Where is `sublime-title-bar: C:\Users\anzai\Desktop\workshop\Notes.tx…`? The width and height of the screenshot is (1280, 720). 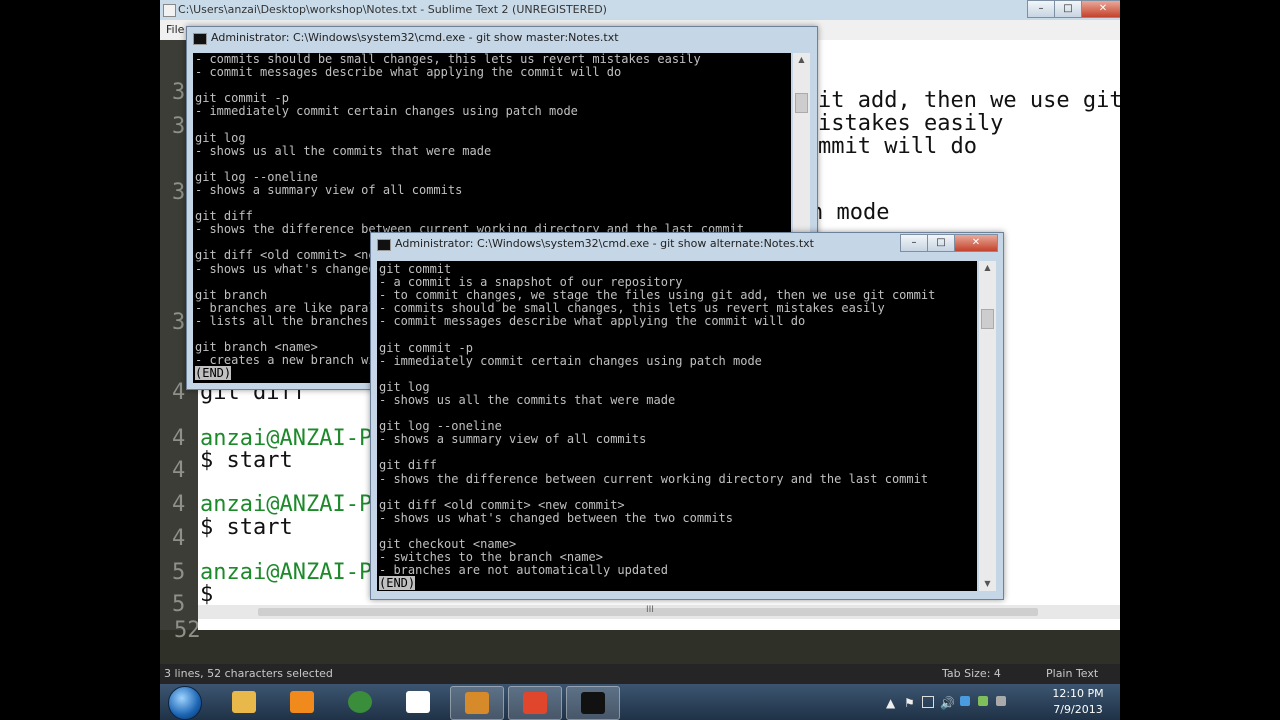
sublime-title-bar: C:\Users\anzai\Desktop\workshop\Notes.tx… is located at coordinates (640, 10).